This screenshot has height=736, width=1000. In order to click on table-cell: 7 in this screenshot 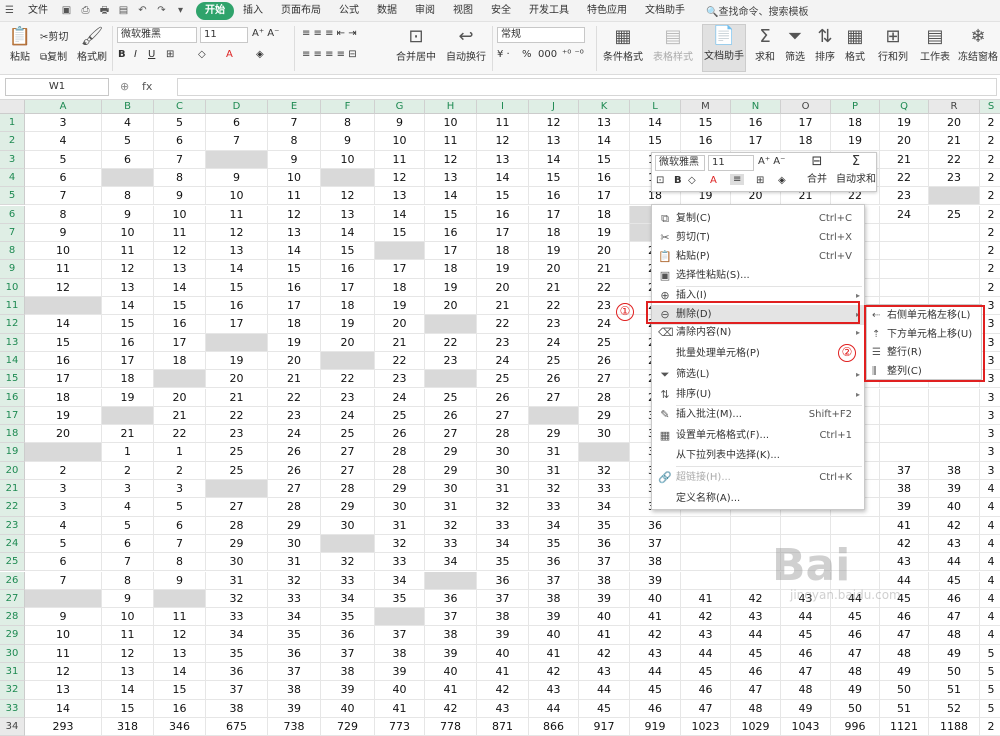, I will do `click(237, 141)`.